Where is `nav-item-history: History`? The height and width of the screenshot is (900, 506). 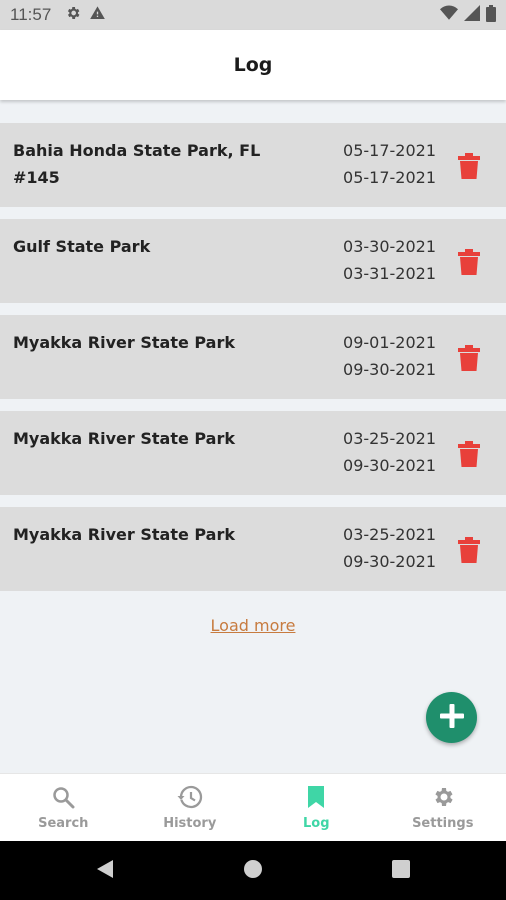
nav-item-history: History is located at coordinates (190, 807).